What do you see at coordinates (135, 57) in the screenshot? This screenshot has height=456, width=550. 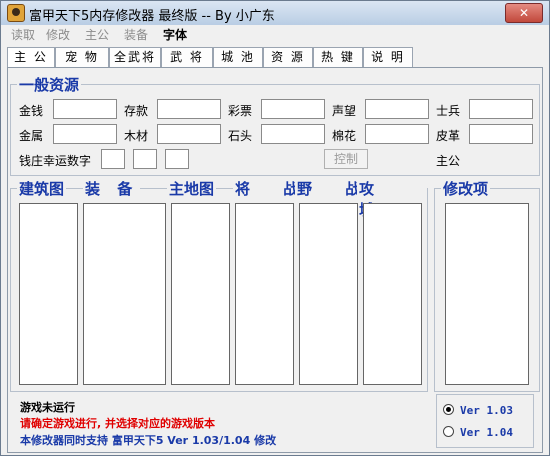 I see `tab-all-generals: 全武将` at bounding box center [135, 57].